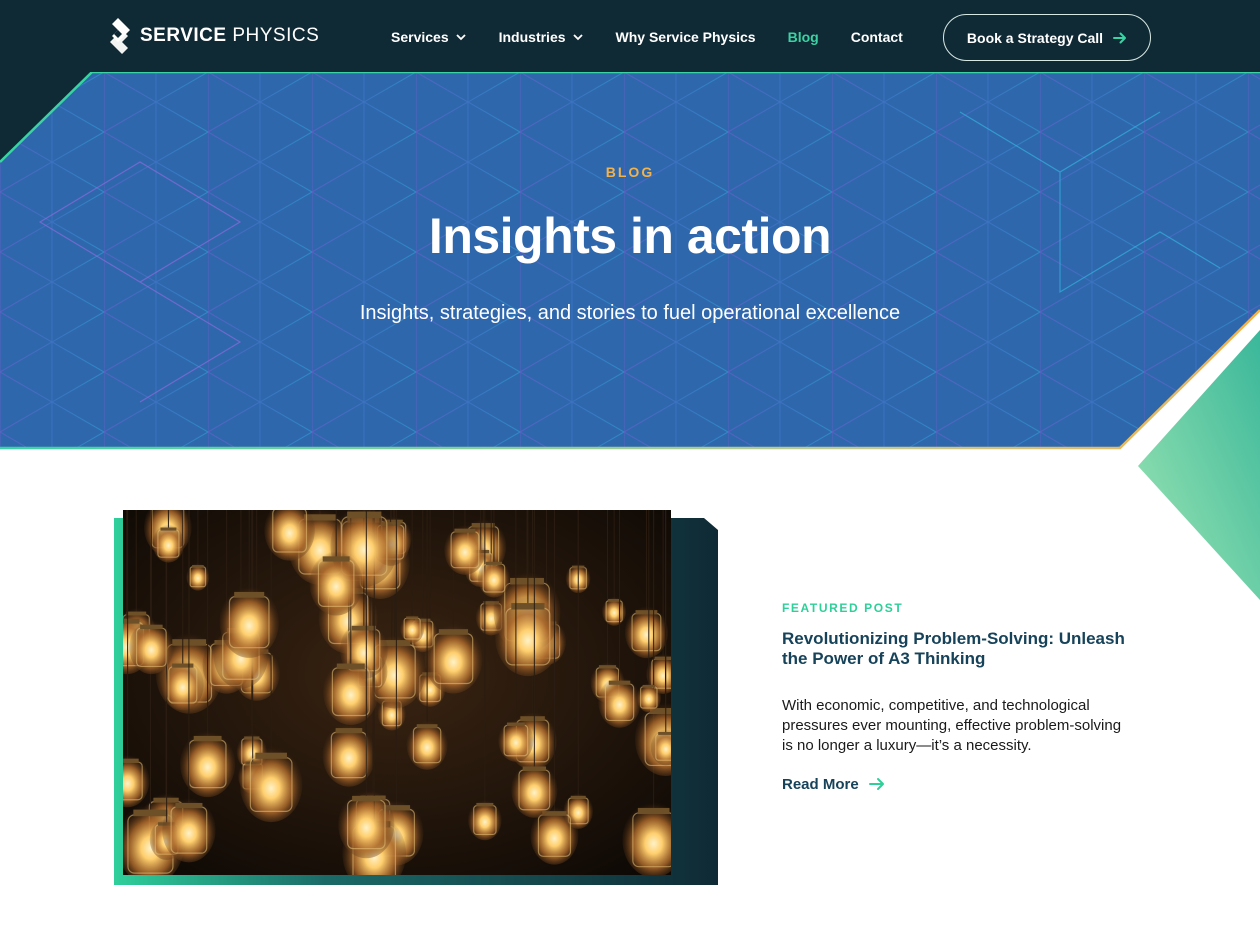 The width and height of the screenshot is (1260, 930). I want to click on site-logo: SERVICE PHYSICS, so click(213, 36).